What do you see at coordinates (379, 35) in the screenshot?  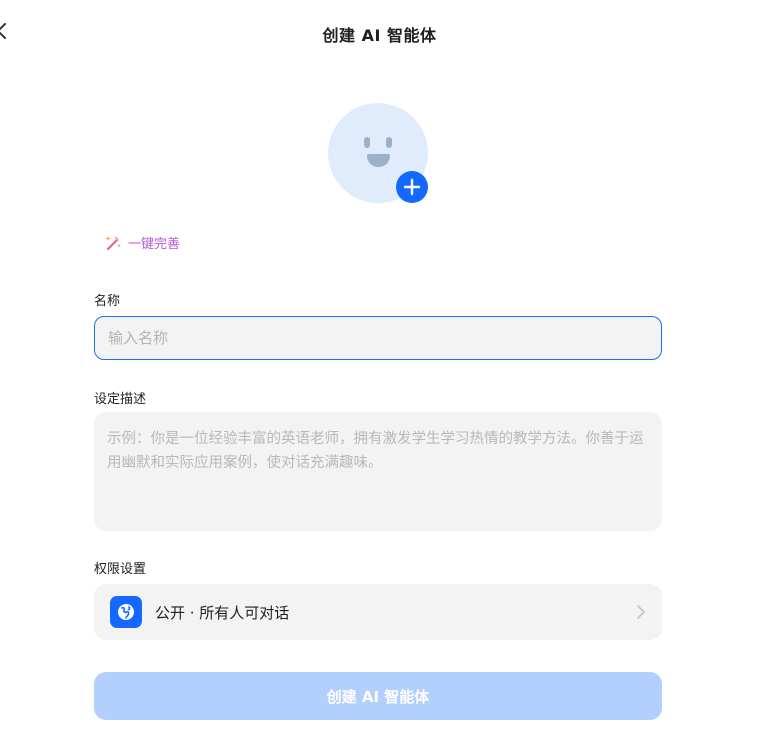 I see `page-title: 创建 AI 智能体` at bounding box center [379, 35].